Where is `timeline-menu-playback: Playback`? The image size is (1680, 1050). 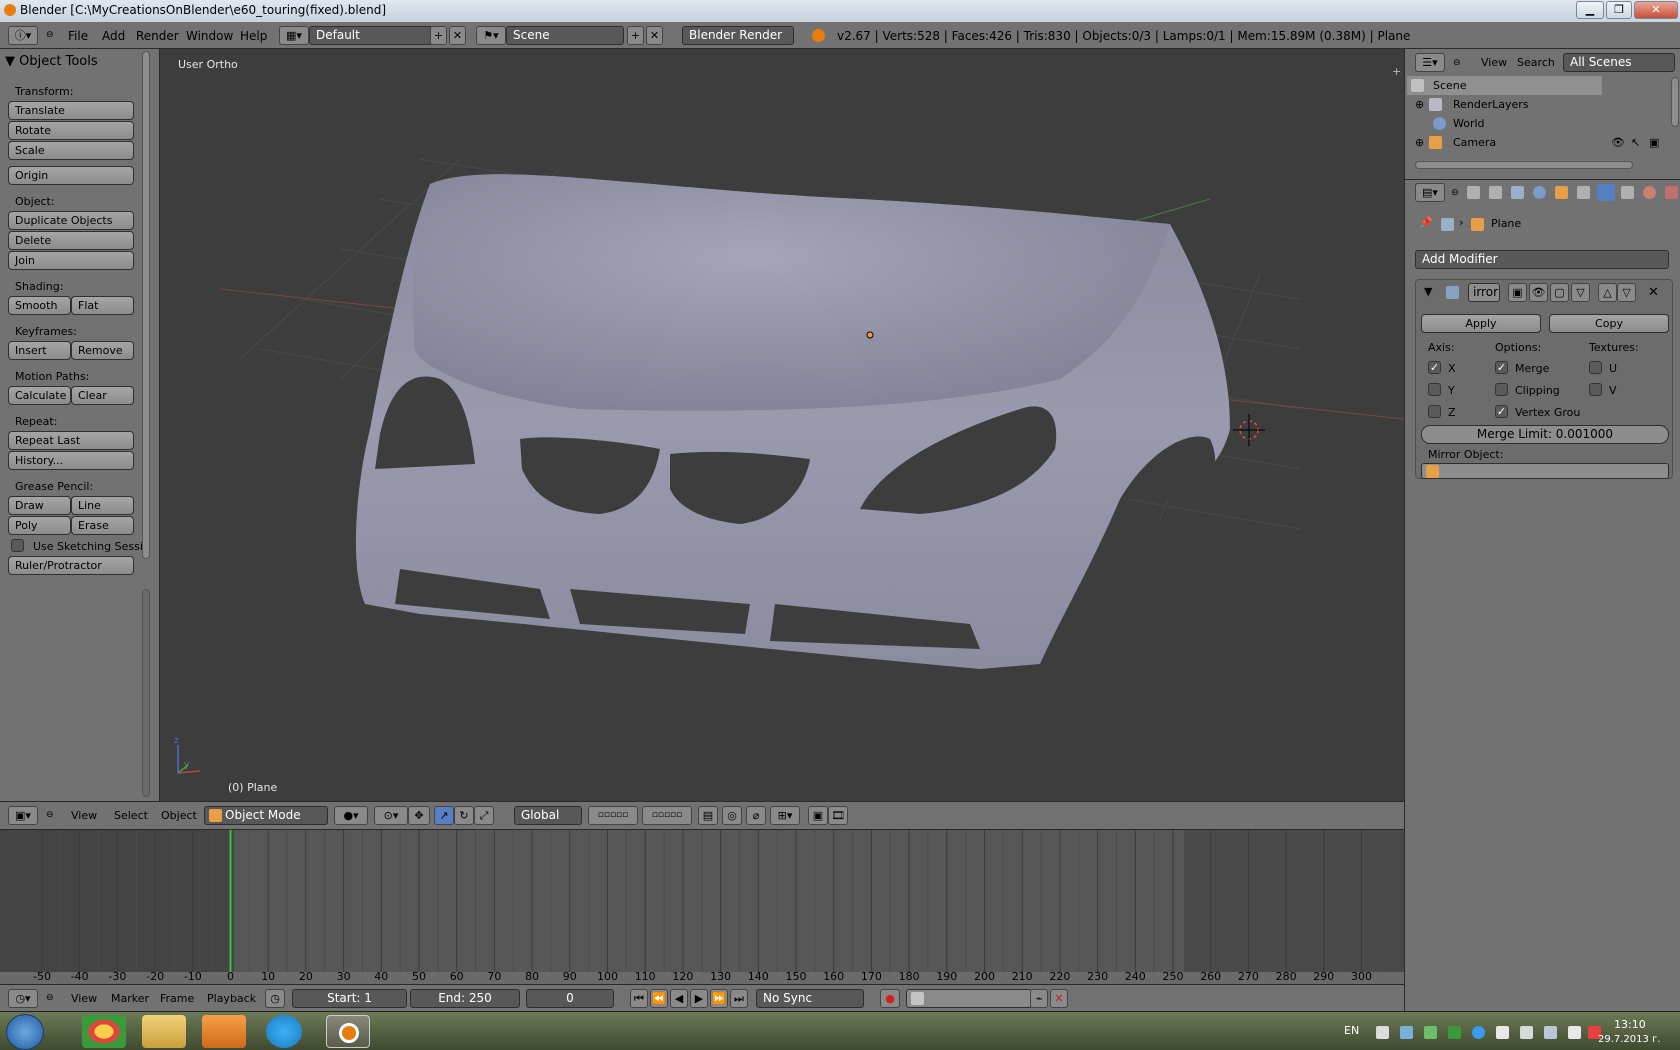
timeline-menu-playback: Playback is located at coordinates (231, 998).